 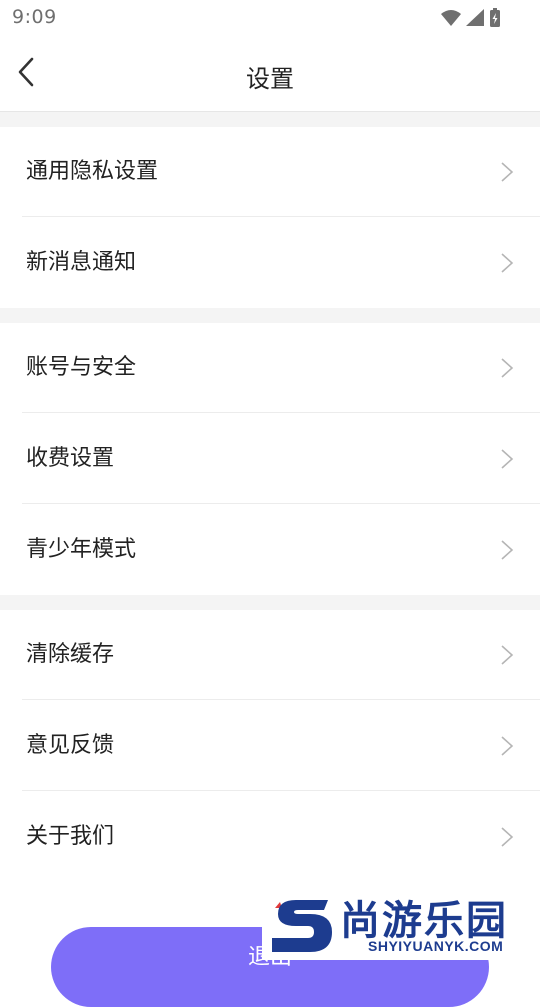 What do you see at coordinates (70, 654) in the screenshot?
I see `settings-item-label: 清除缓存` at bounding box center [70, 654].